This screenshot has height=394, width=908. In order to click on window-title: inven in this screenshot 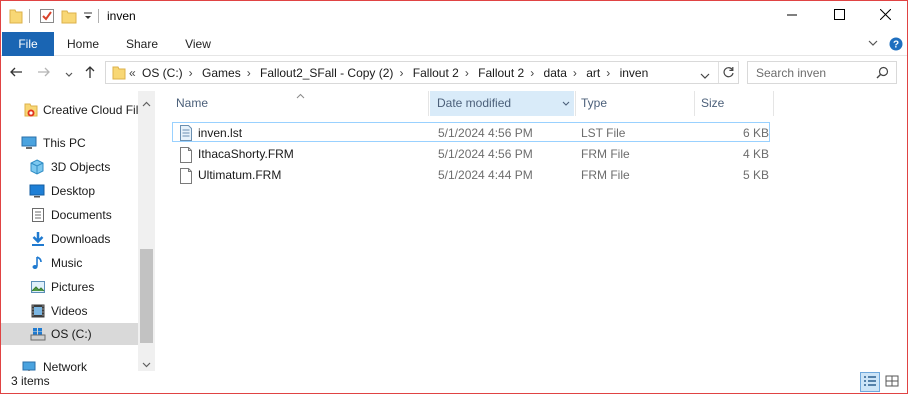, I will do `click(121, 16)`.